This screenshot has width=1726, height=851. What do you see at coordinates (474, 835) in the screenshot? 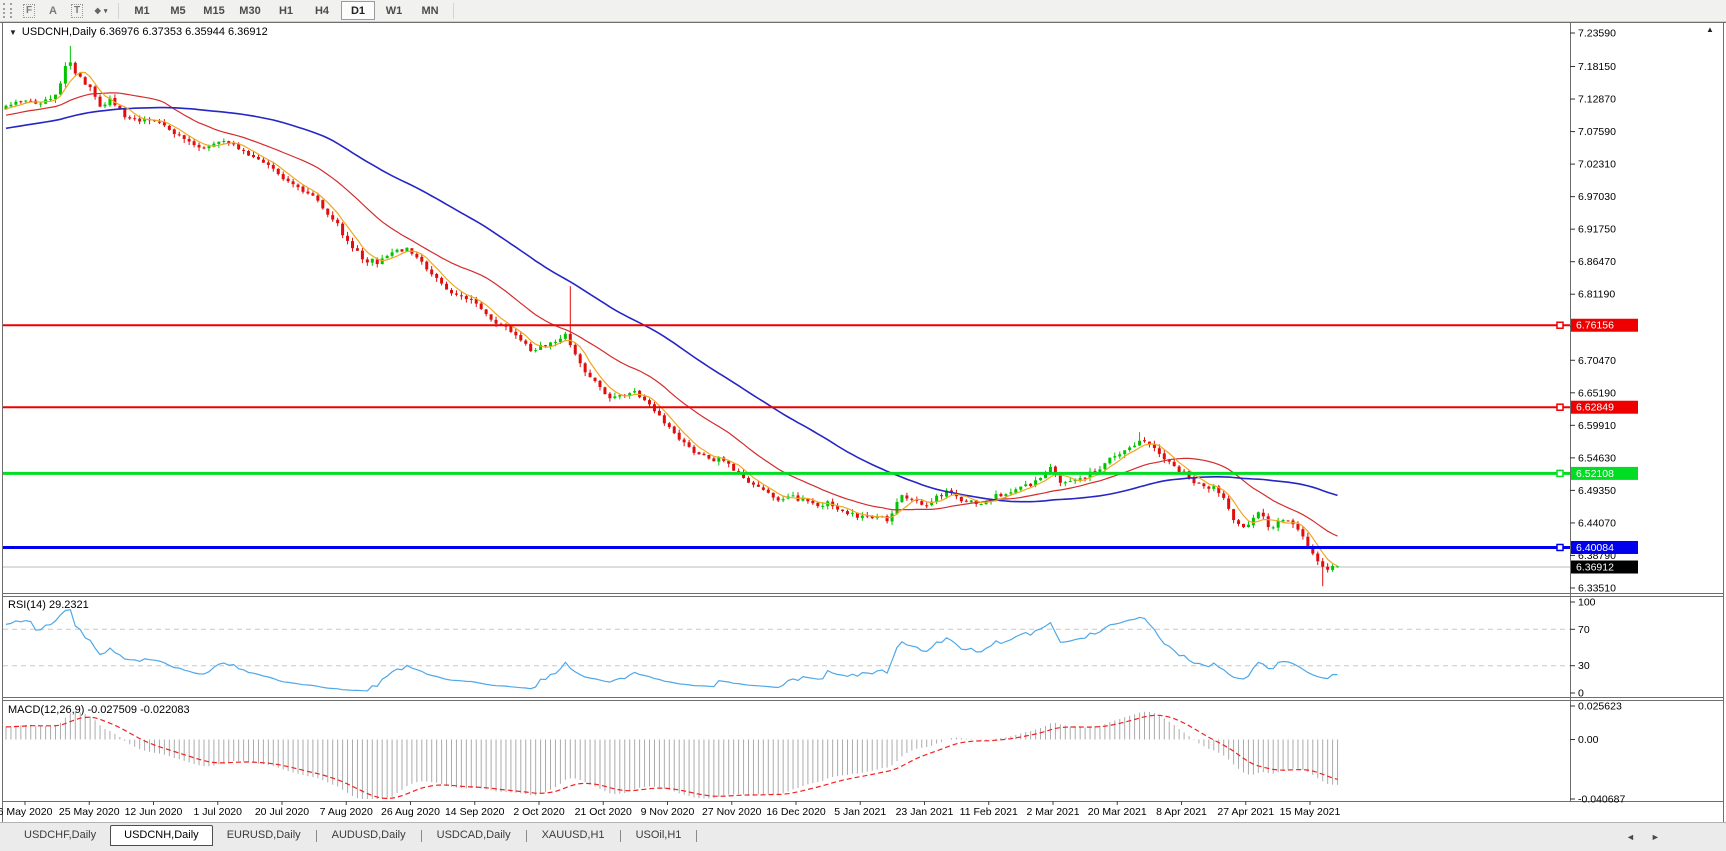
I see `chart-tab-usdcad: USDCAD,Daily` at bounding box center [474, 835].